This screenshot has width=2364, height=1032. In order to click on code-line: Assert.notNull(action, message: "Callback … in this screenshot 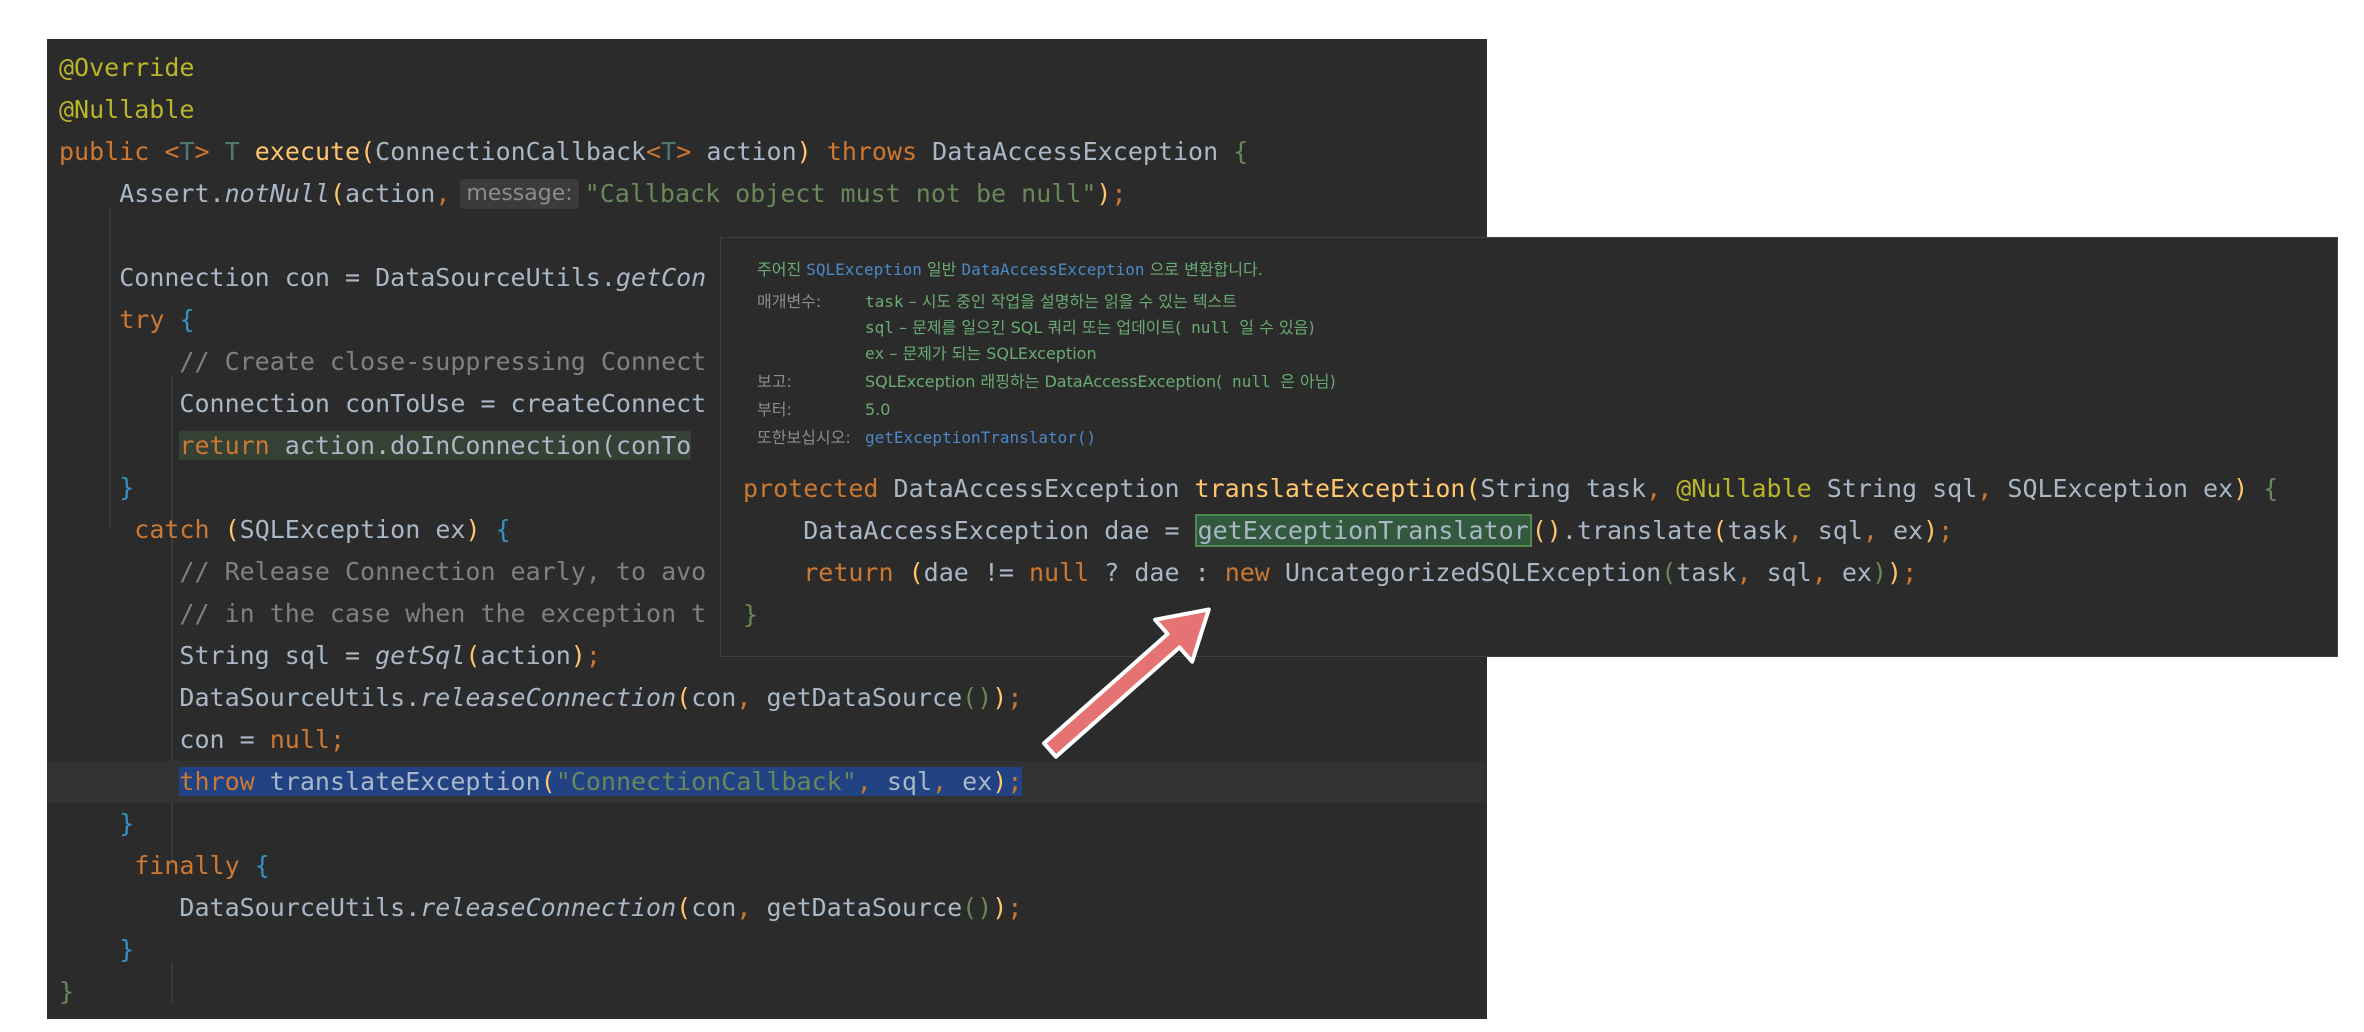, I will do `click(623, 194)`.